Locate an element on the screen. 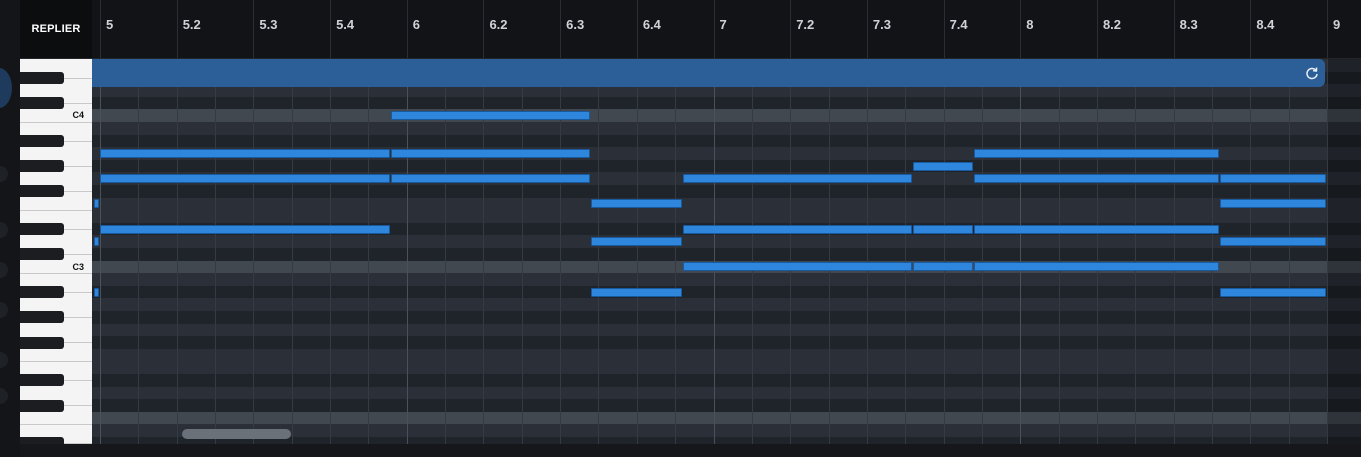 Image resolution: width=1361 pixels, height=457 pixels. loop-region is located at coordinates (708, 73).